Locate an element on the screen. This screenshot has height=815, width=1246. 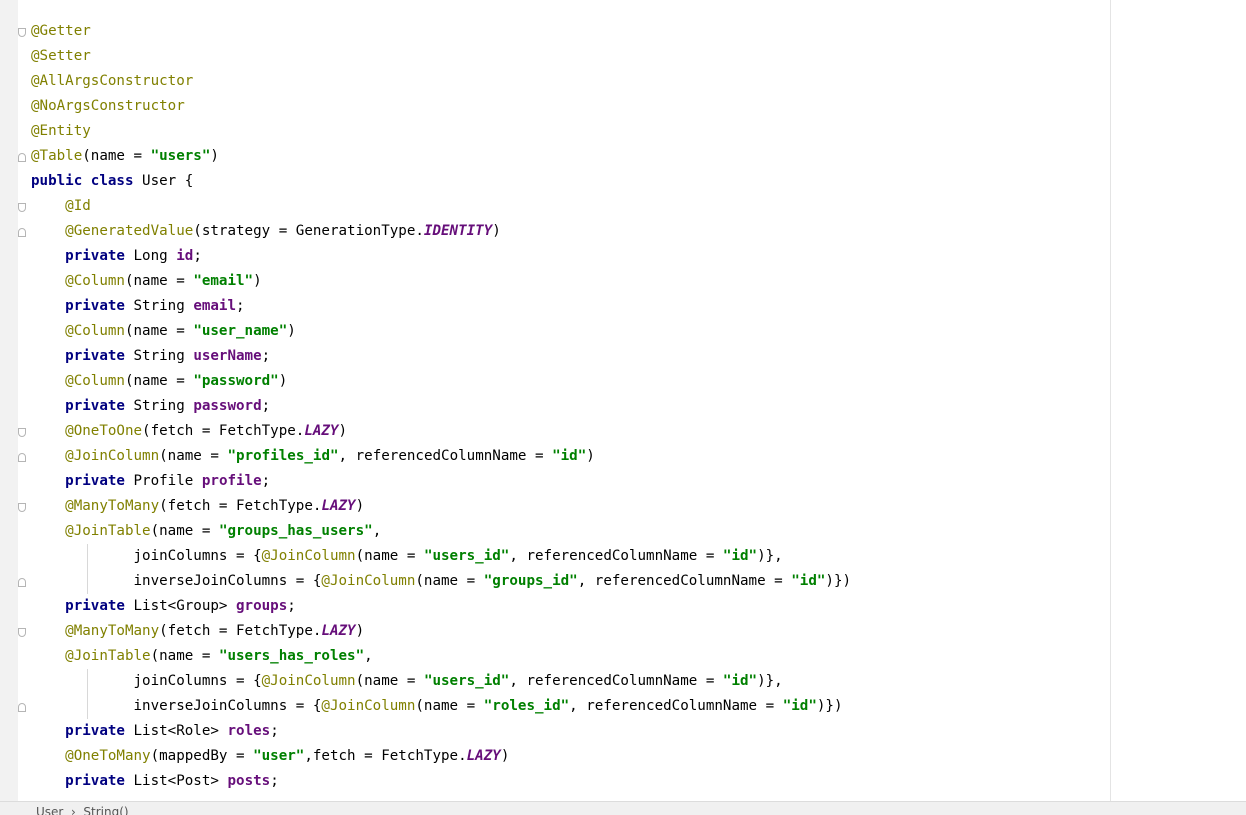
code-line: @NoArgsConstructor is located at coordinates (441, 106).